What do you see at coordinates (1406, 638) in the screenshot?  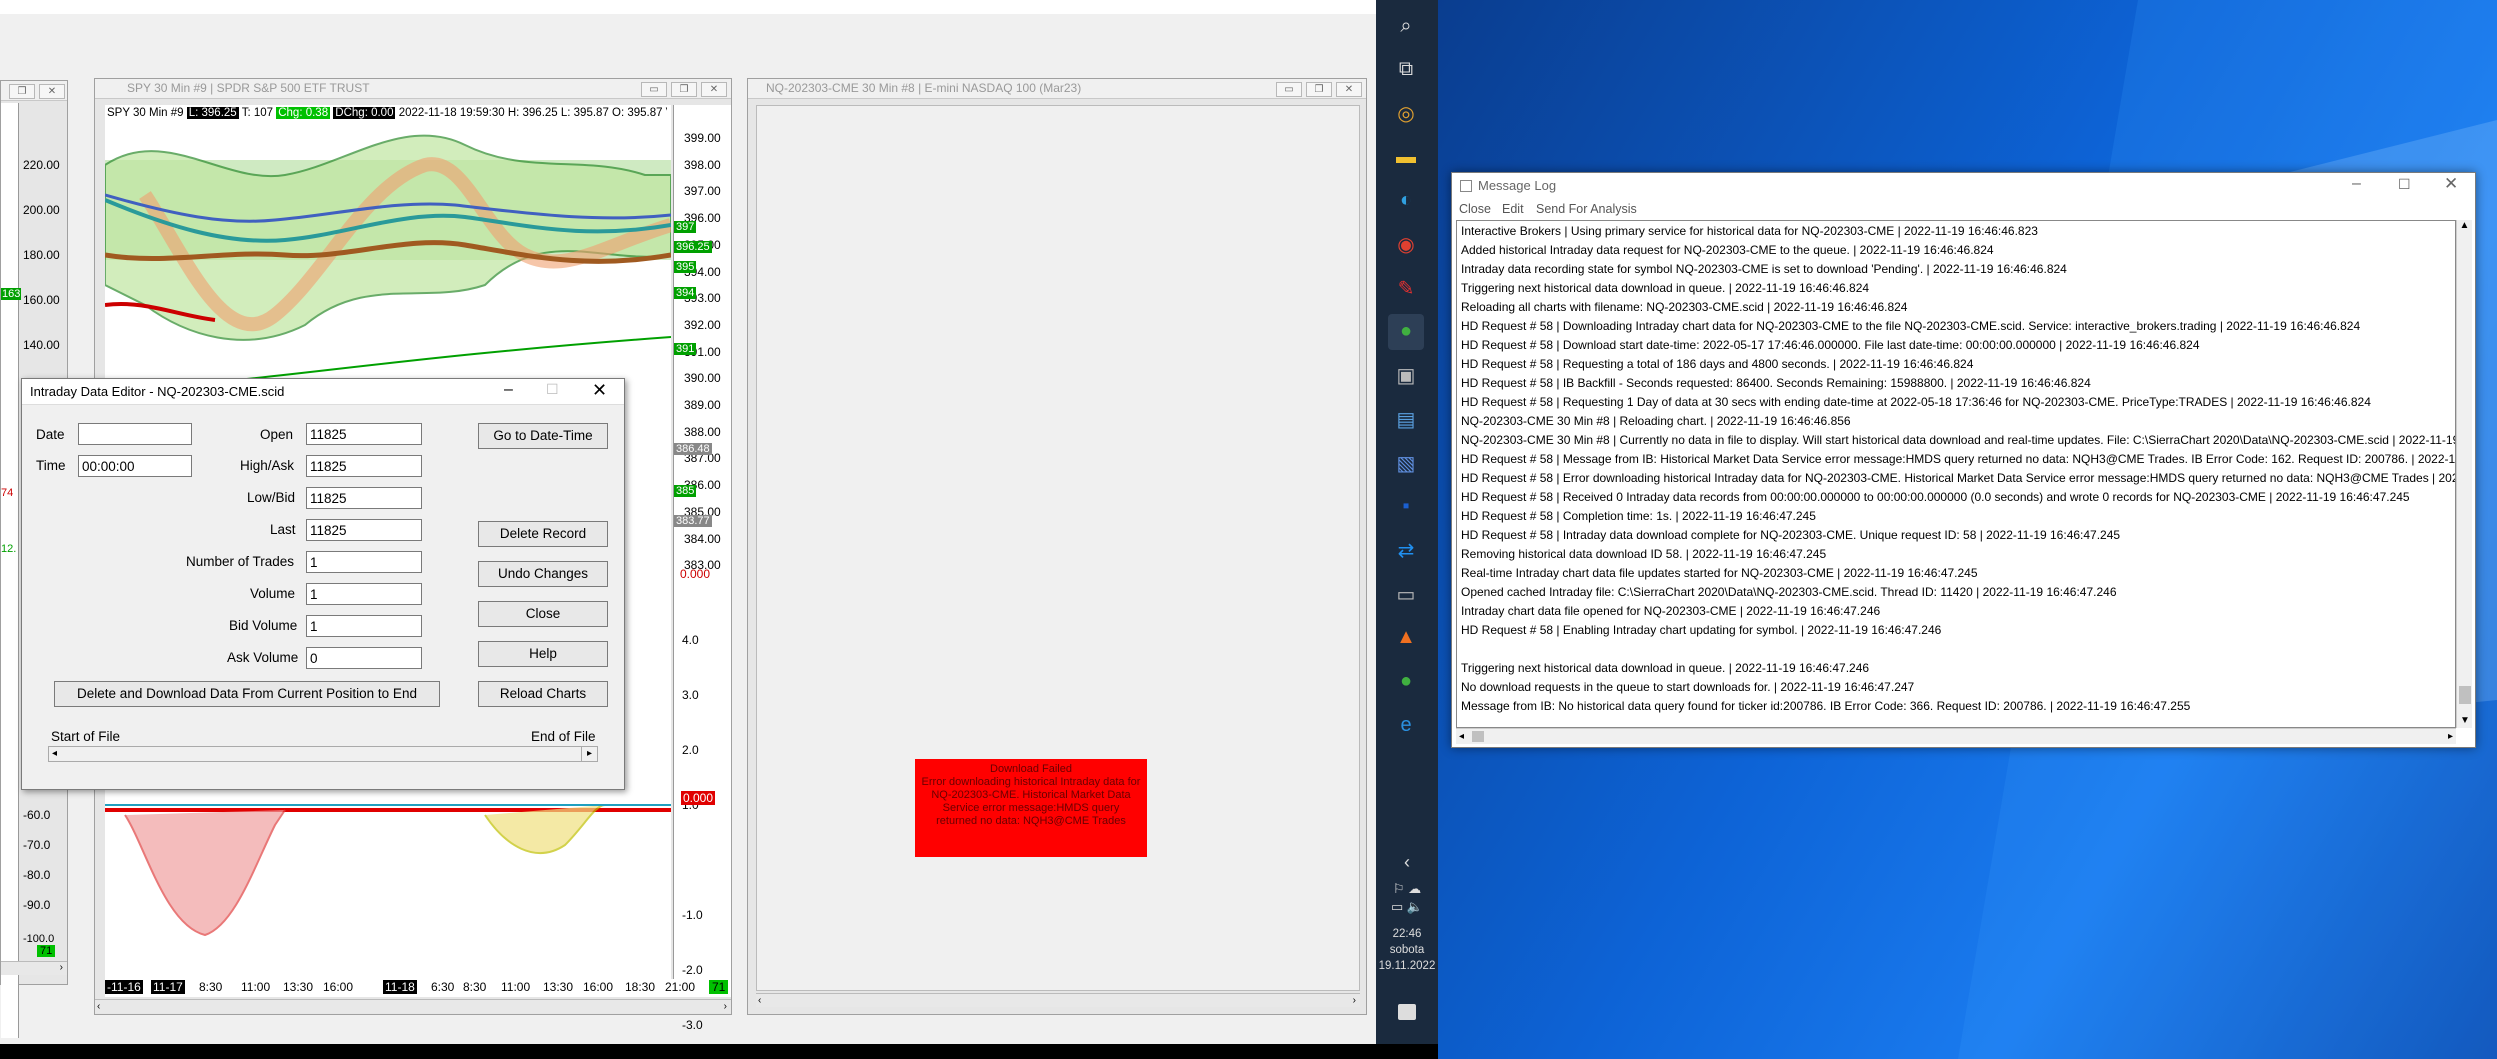 I see `avast-icon: ▲` at bounding box center [1406, 638].